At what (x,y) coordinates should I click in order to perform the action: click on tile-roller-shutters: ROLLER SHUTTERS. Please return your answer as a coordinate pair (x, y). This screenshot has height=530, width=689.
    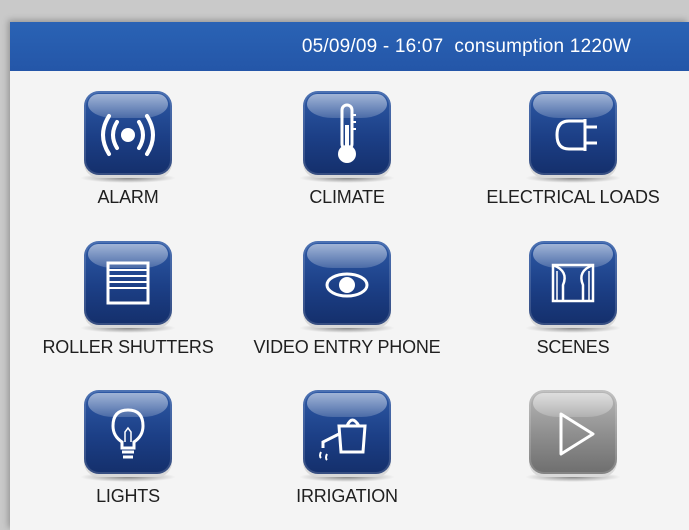
    Looking at the image, I should click on (128, 299).